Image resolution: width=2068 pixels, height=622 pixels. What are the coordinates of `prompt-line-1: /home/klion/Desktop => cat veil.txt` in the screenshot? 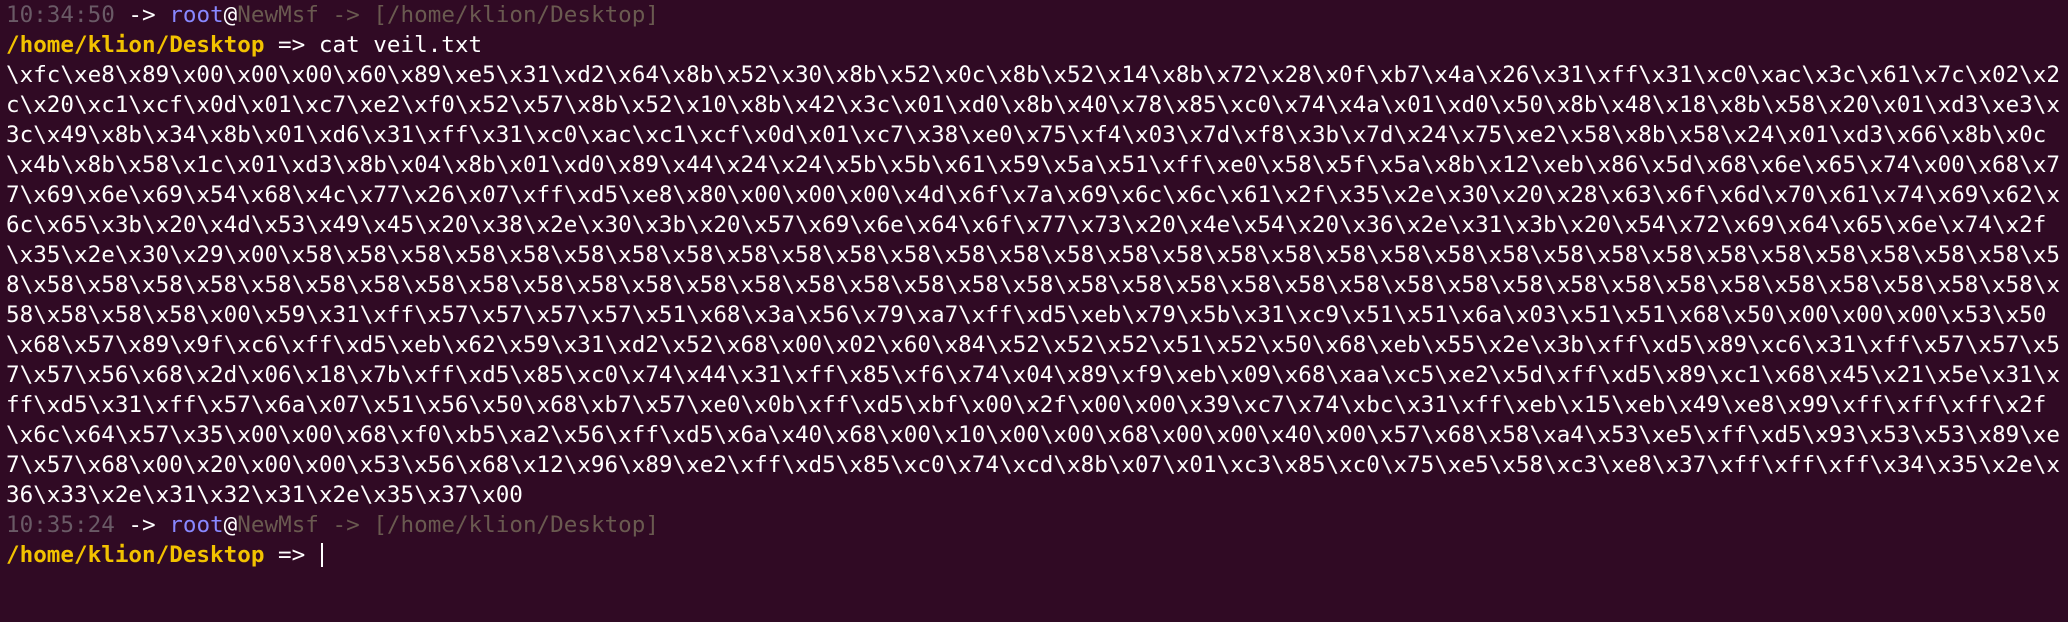 It's located at (1034, 45).